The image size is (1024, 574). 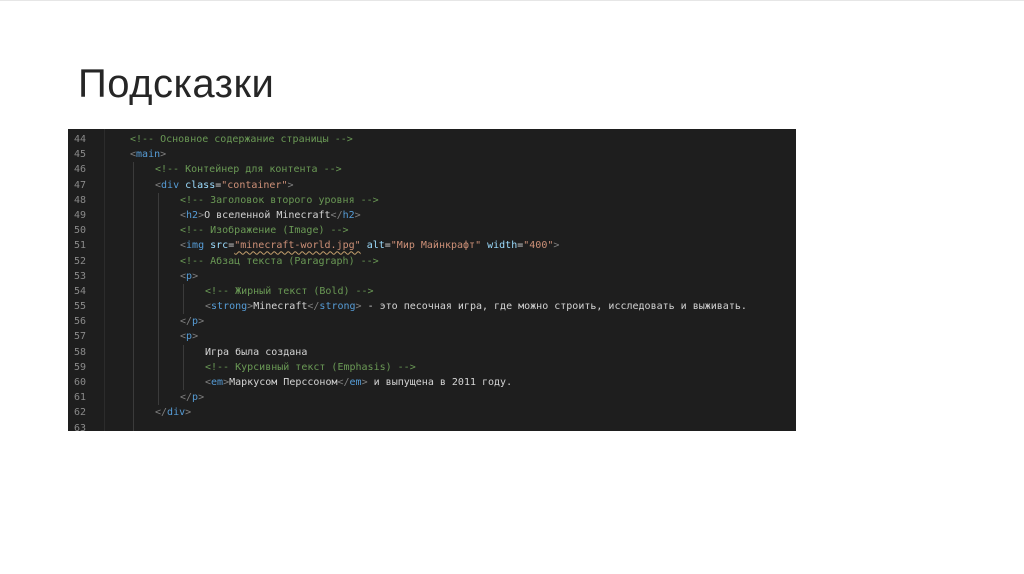 What do you see at coordinates (432, 231) in the screenshot?
I see `code-line: 50 <!-- Изображение (Image) -->` at bounding box center [432, 231].